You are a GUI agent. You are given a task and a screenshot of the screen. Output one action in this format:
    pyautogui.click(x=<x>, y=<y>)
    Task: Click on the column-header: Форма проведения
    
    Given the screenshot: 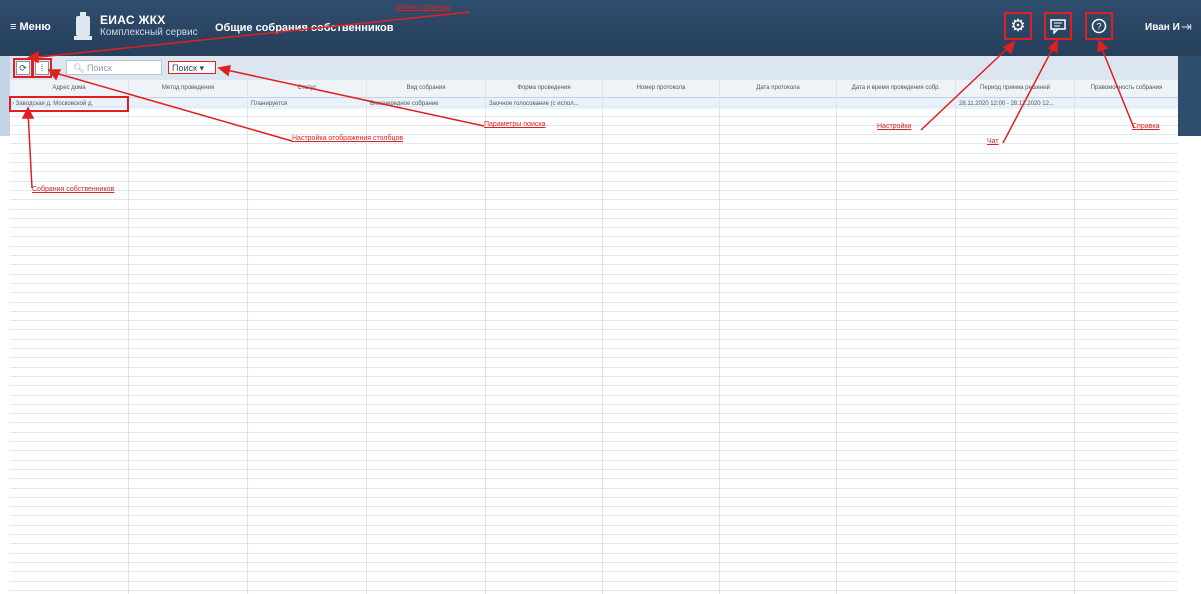 What is the action you would take?
    pyautogui.click(x=544, y=88)
    